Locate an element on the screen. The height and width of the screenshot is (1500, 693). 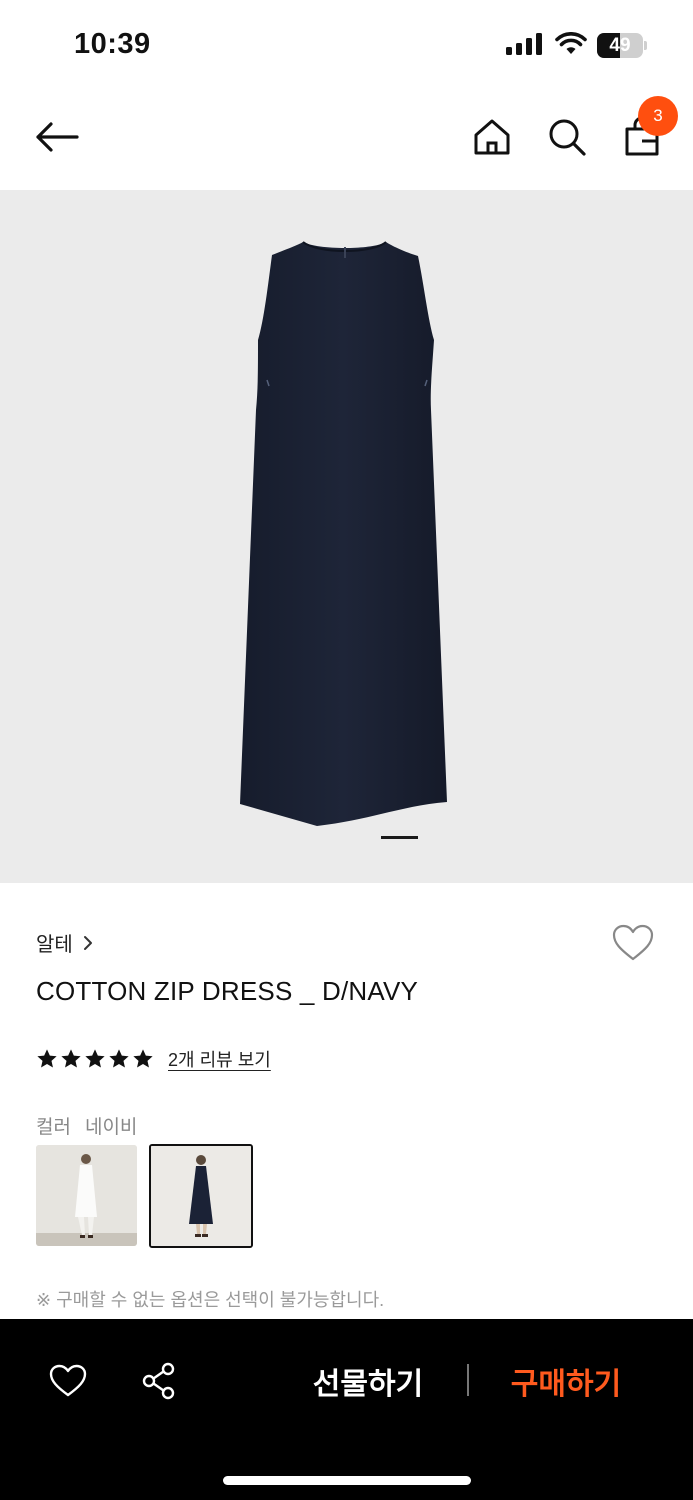
wifi-icon is located at coordinates (571, 43).